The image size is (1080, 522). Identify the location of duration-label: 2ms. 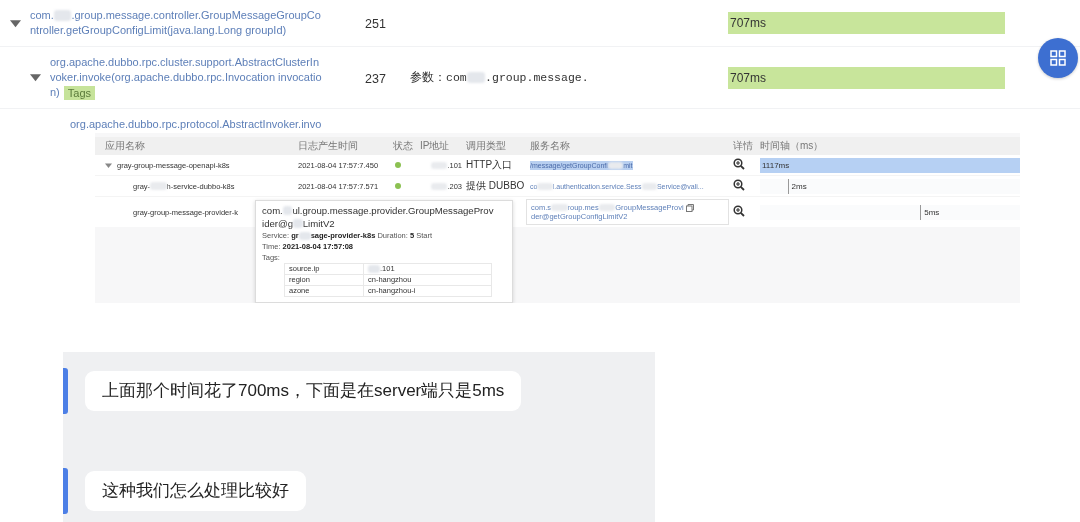
(799, 187).